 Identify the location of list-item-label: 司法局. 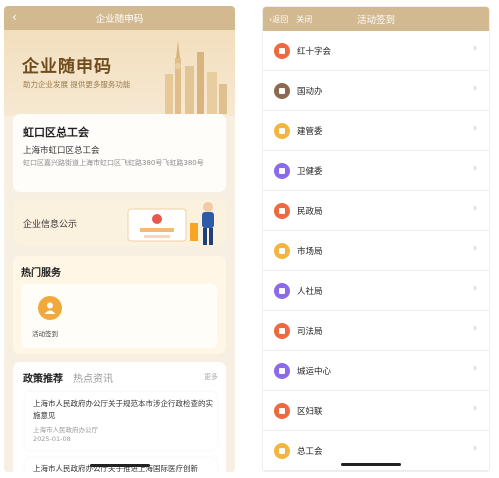
(310, 332).